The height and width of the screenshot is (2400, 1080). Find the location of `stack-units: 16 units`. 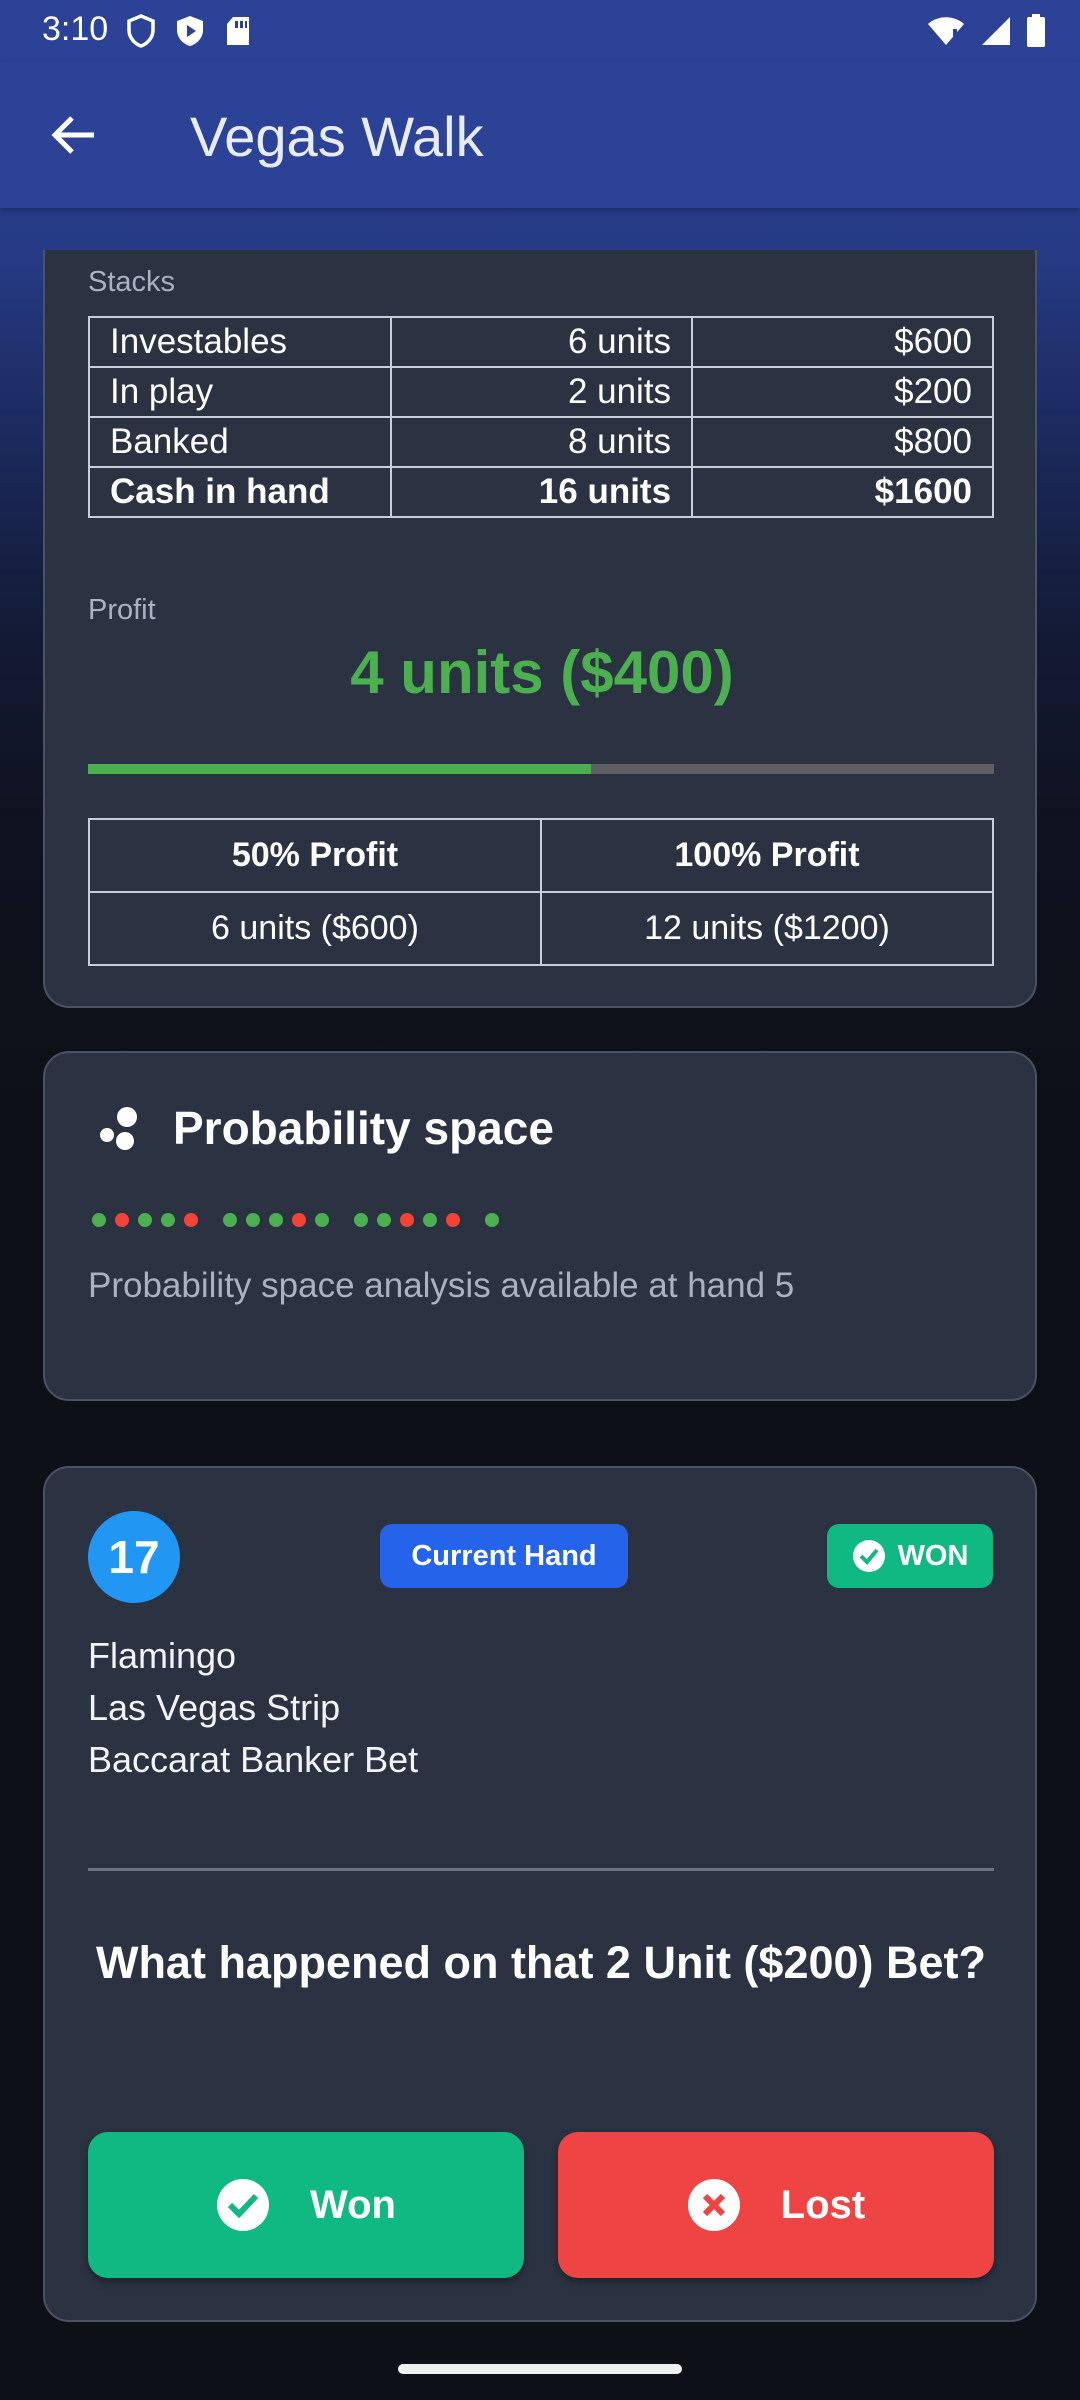

stack-units: 16 units is located at coordinates (542, 492).